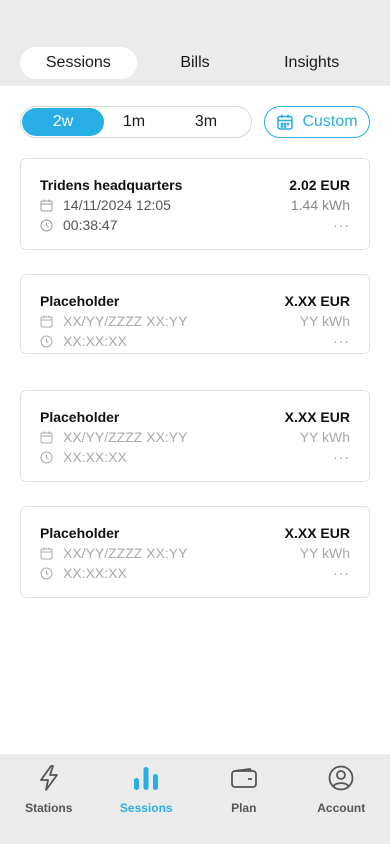  I want to click on session-duration: 00:38:47, so click(79, 225).